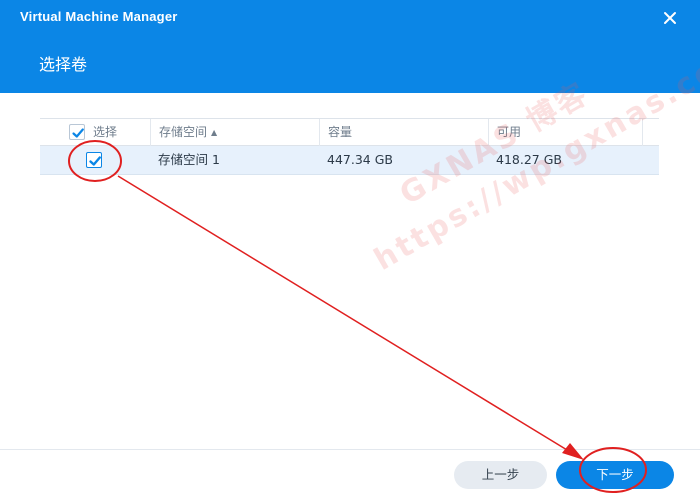  What do you see at coordinates (529, 159) in the screenshot?
I see `row-available: 418.27 GB` at bounding box center [529, 159].